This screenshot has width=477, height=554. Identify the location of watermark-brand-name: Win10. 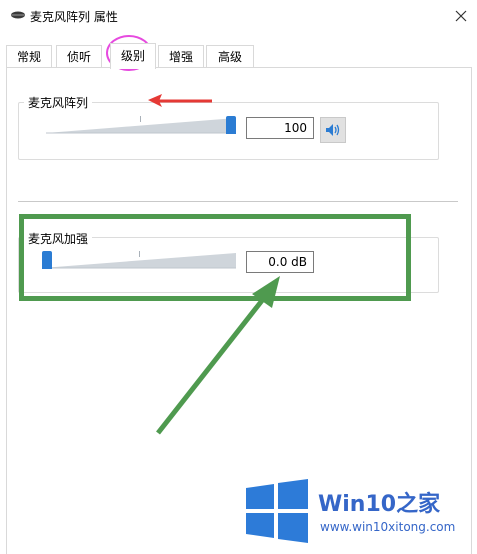
(357, 504).